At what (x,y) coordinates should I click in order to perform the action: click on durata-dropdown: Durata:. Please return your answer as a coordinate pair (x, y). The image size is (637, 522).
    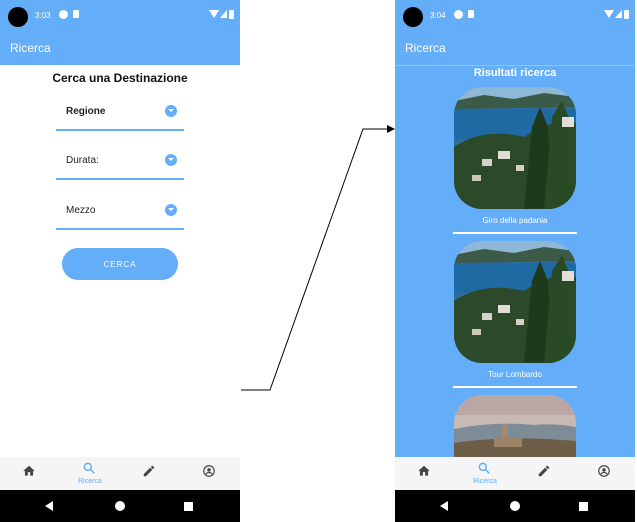
    Looking at the image, I should click on (120, 164).